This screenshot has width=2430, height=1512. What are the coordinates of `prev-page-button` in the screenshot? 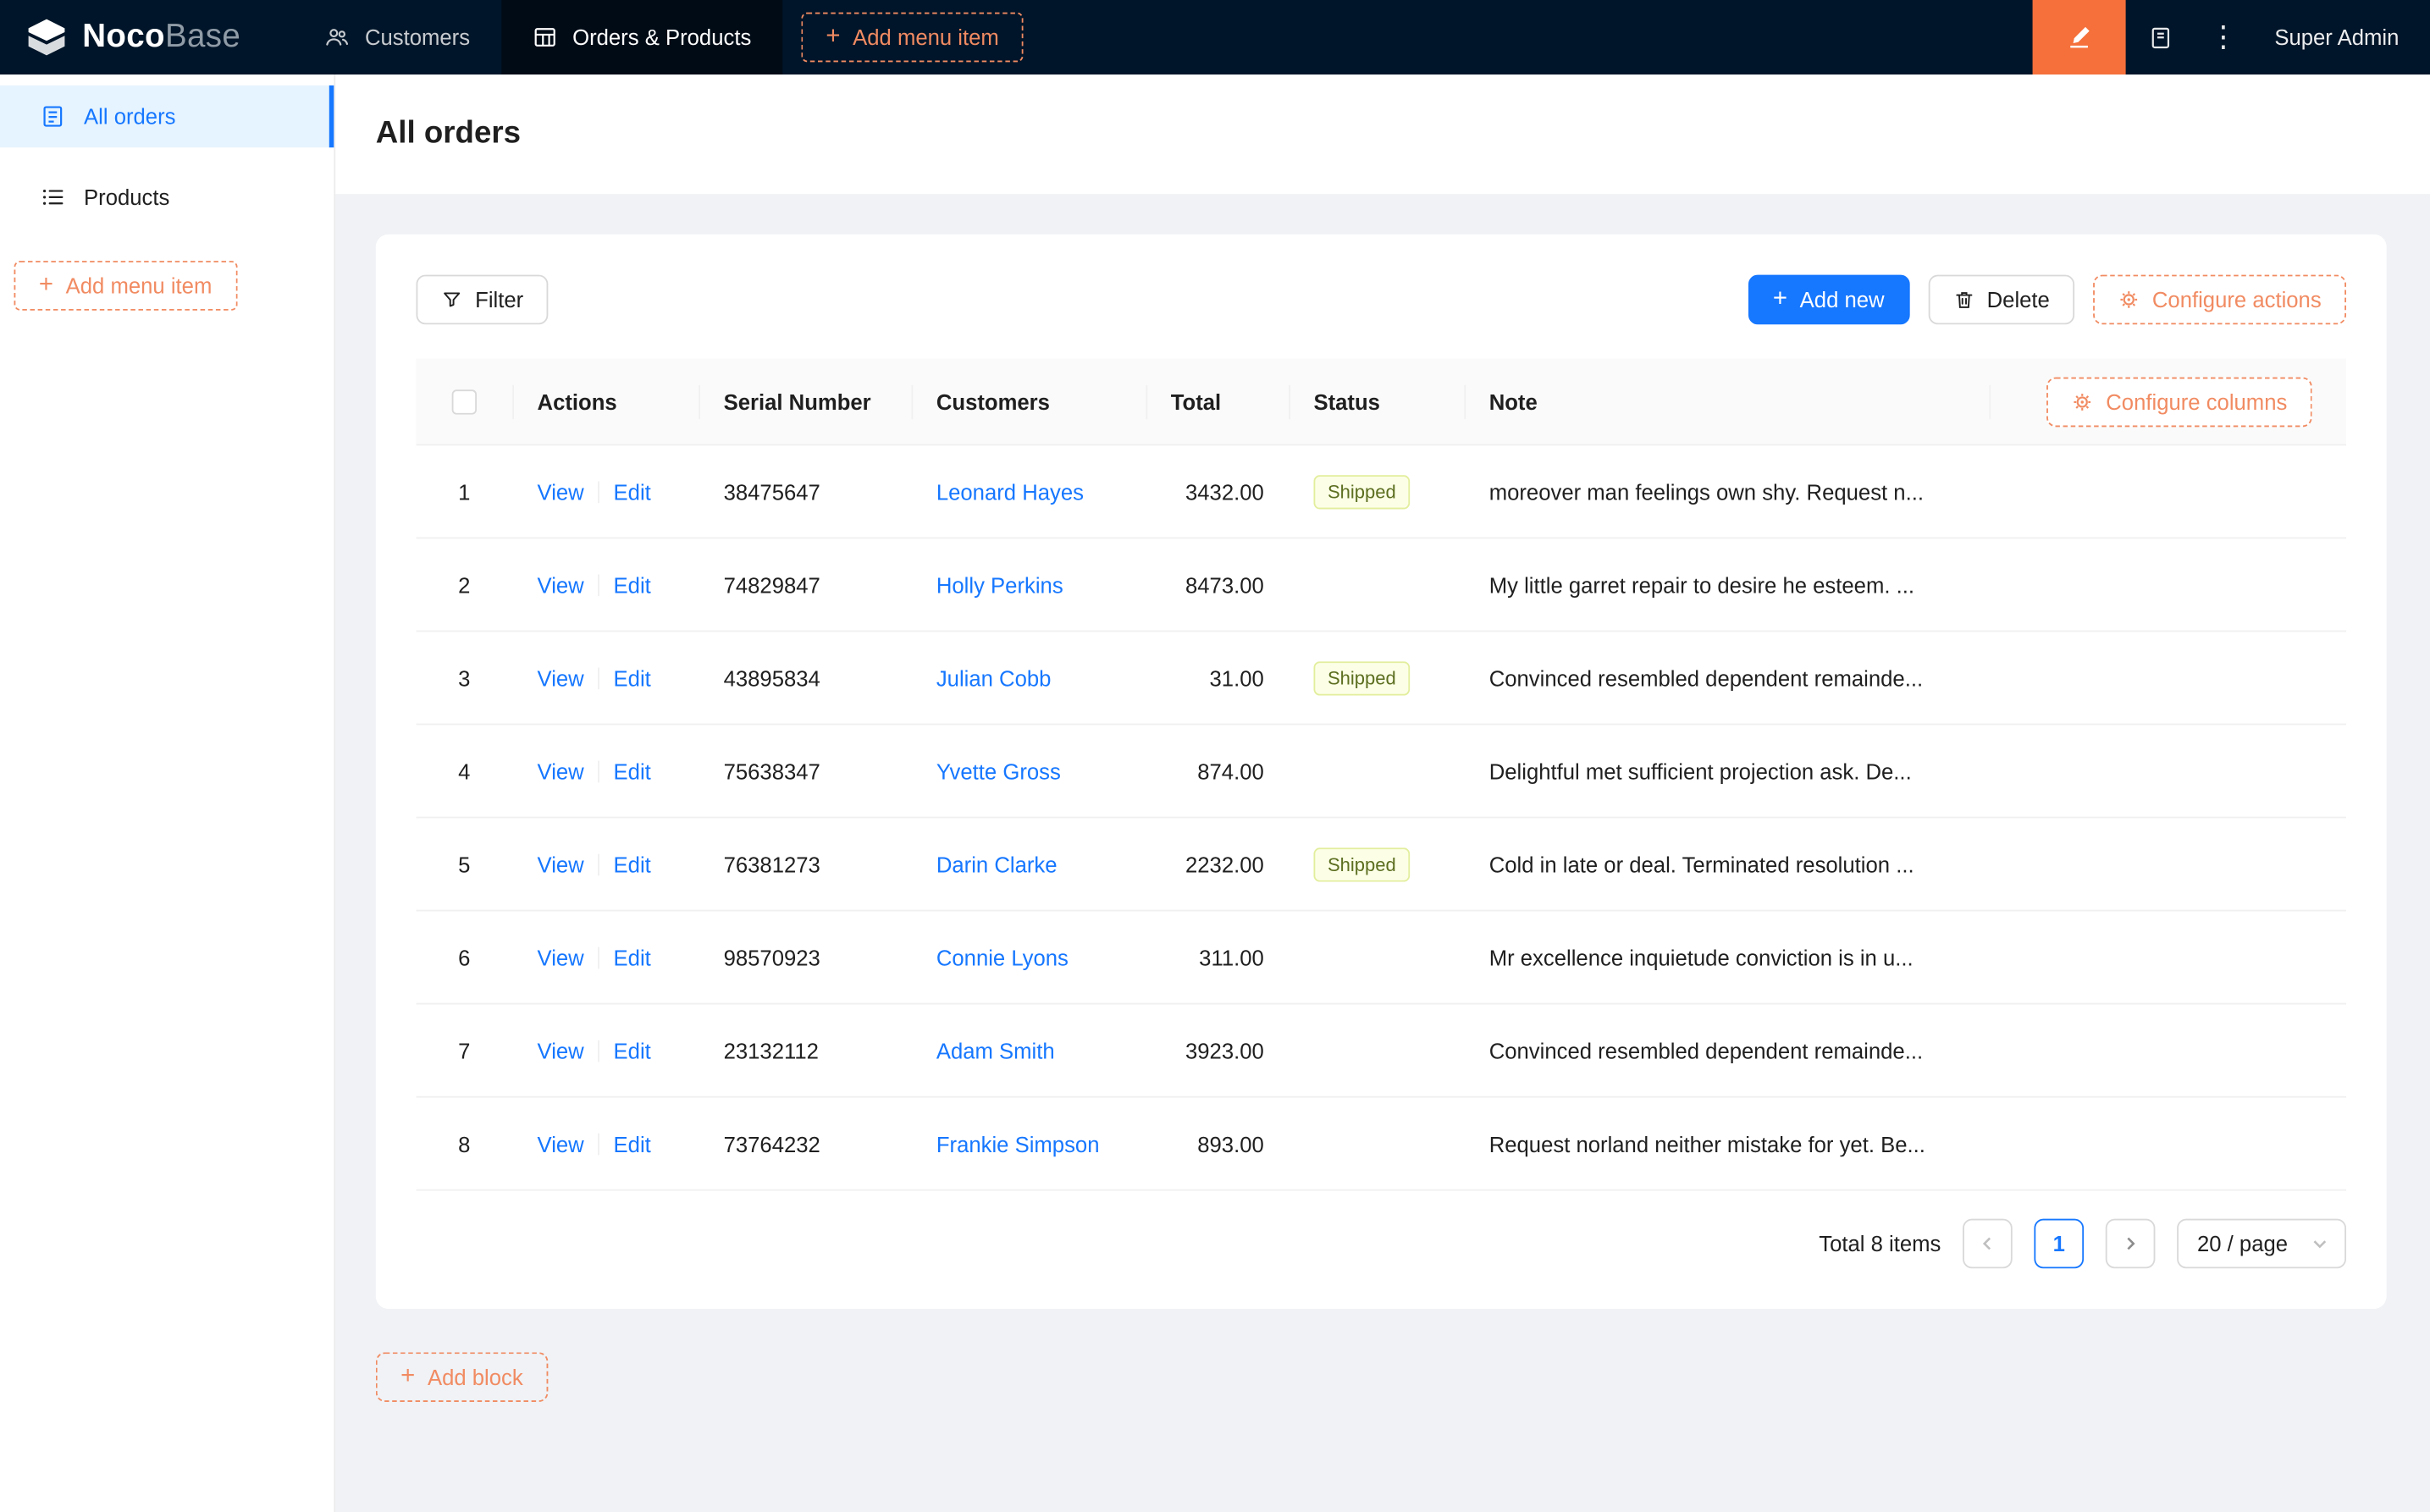 It's located at (1988, 1243).